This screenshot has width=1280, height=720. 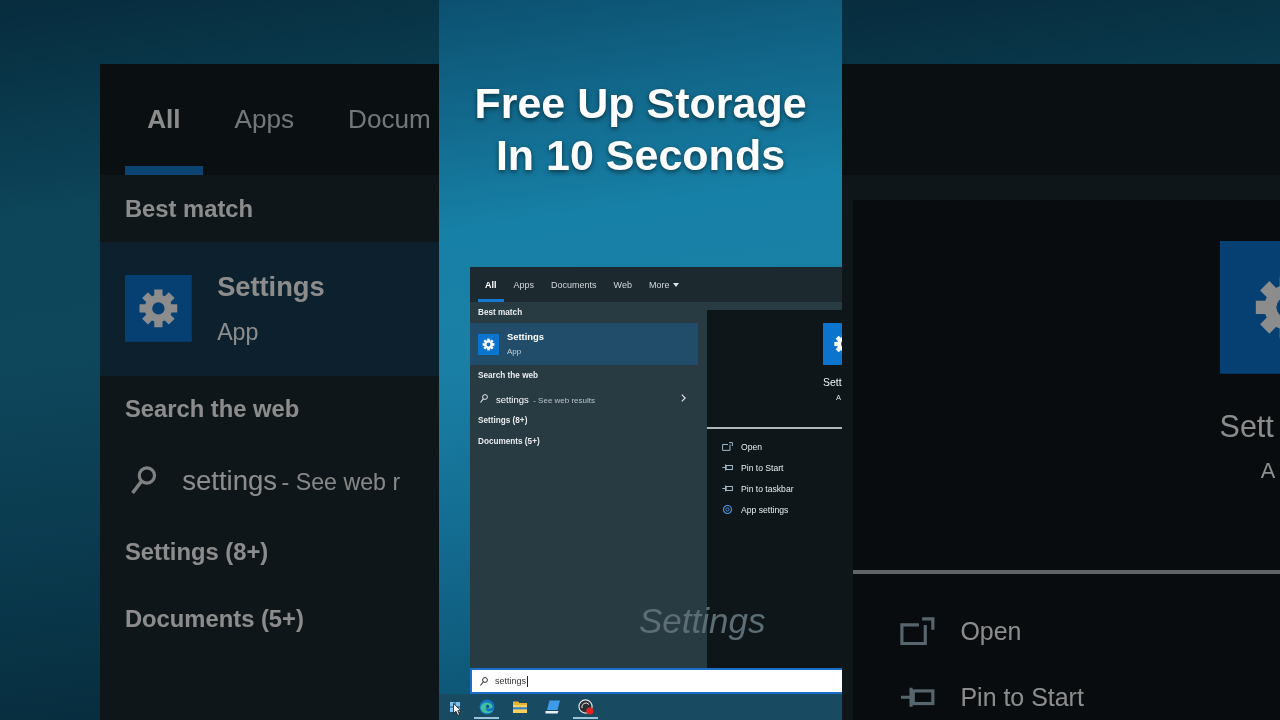 I want to click on laptop-icon, so click(x=552, y=707).